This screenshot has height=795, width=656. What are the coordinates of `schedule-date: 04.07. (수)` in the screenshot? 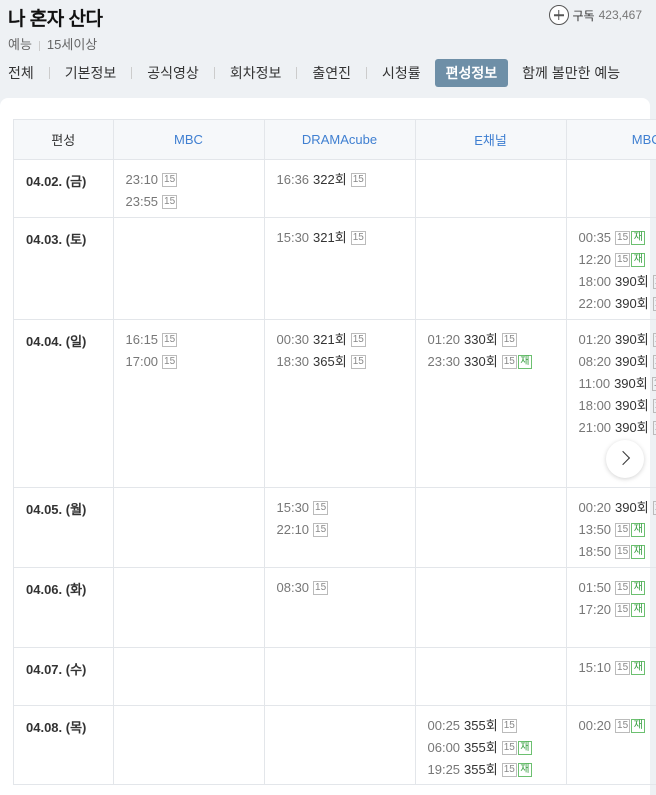 It's located at (64, 676).